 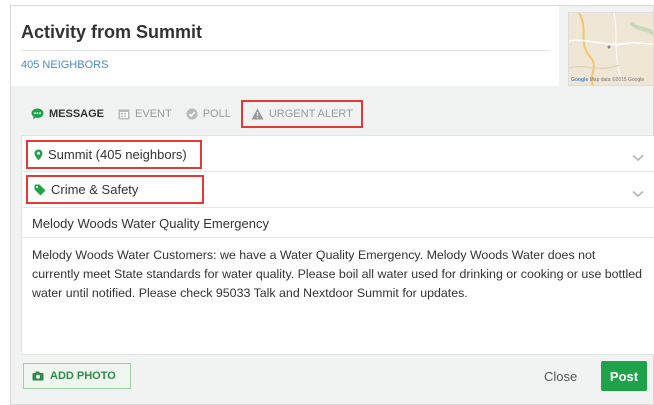 I want to click on location-select: Summit (405 neighbors), so click(x=338, y=154).